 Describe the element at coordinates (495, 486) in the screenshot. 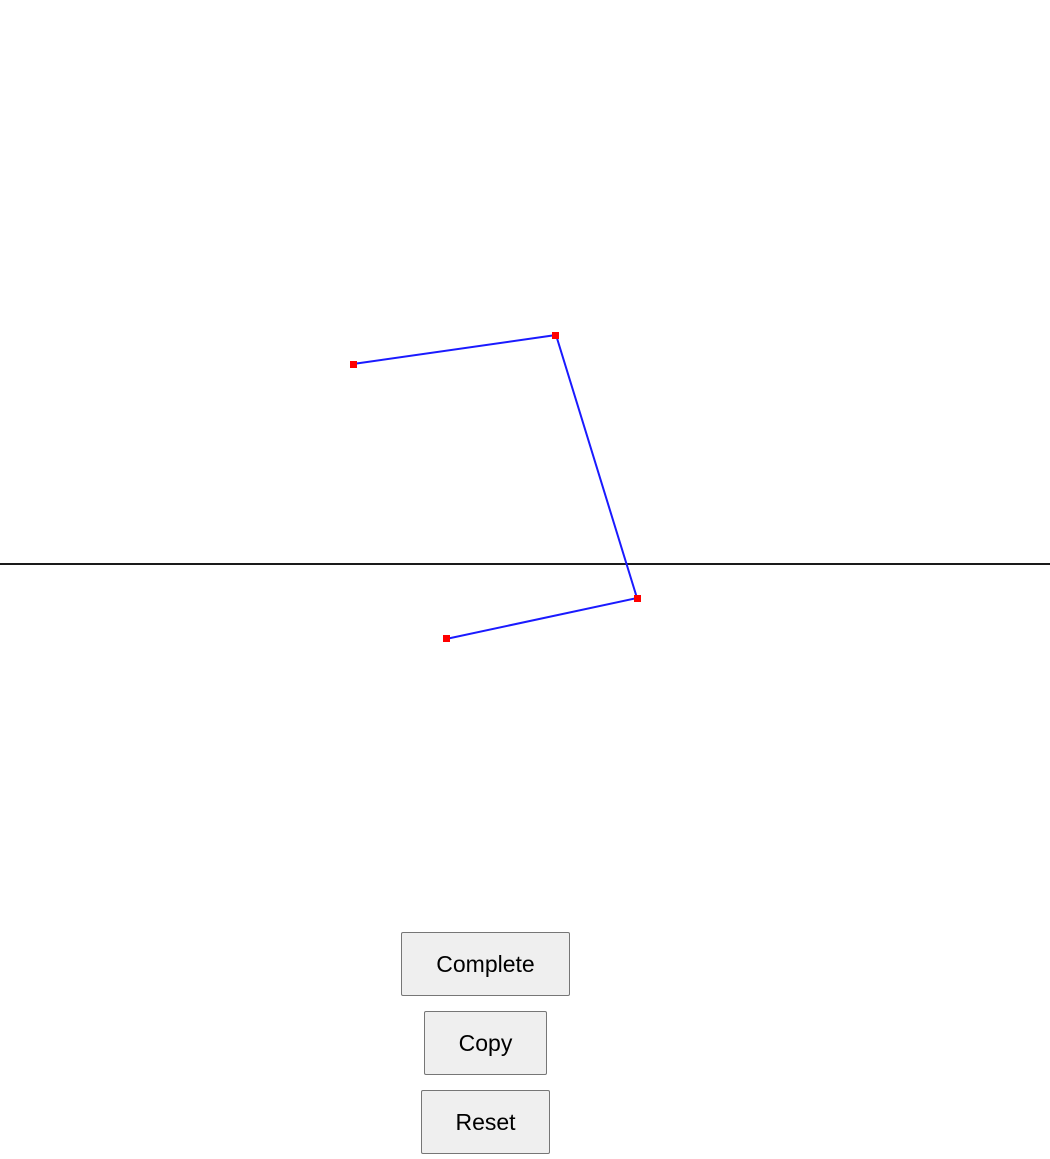

I see `polyline-path` at that location.